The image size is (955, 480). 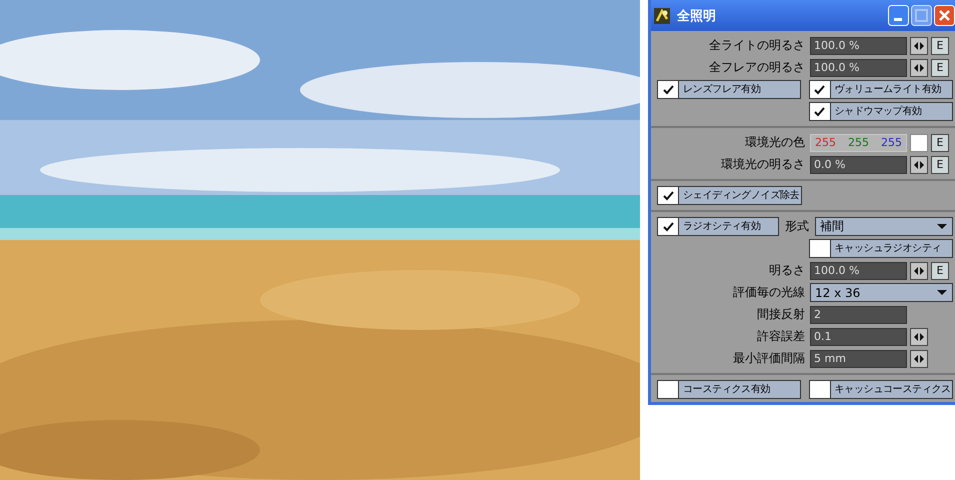 What do you see at coordinates (781, 336) in the screenshot?
I see `field-label: 許容誤差` at bounding box center [781, 336].